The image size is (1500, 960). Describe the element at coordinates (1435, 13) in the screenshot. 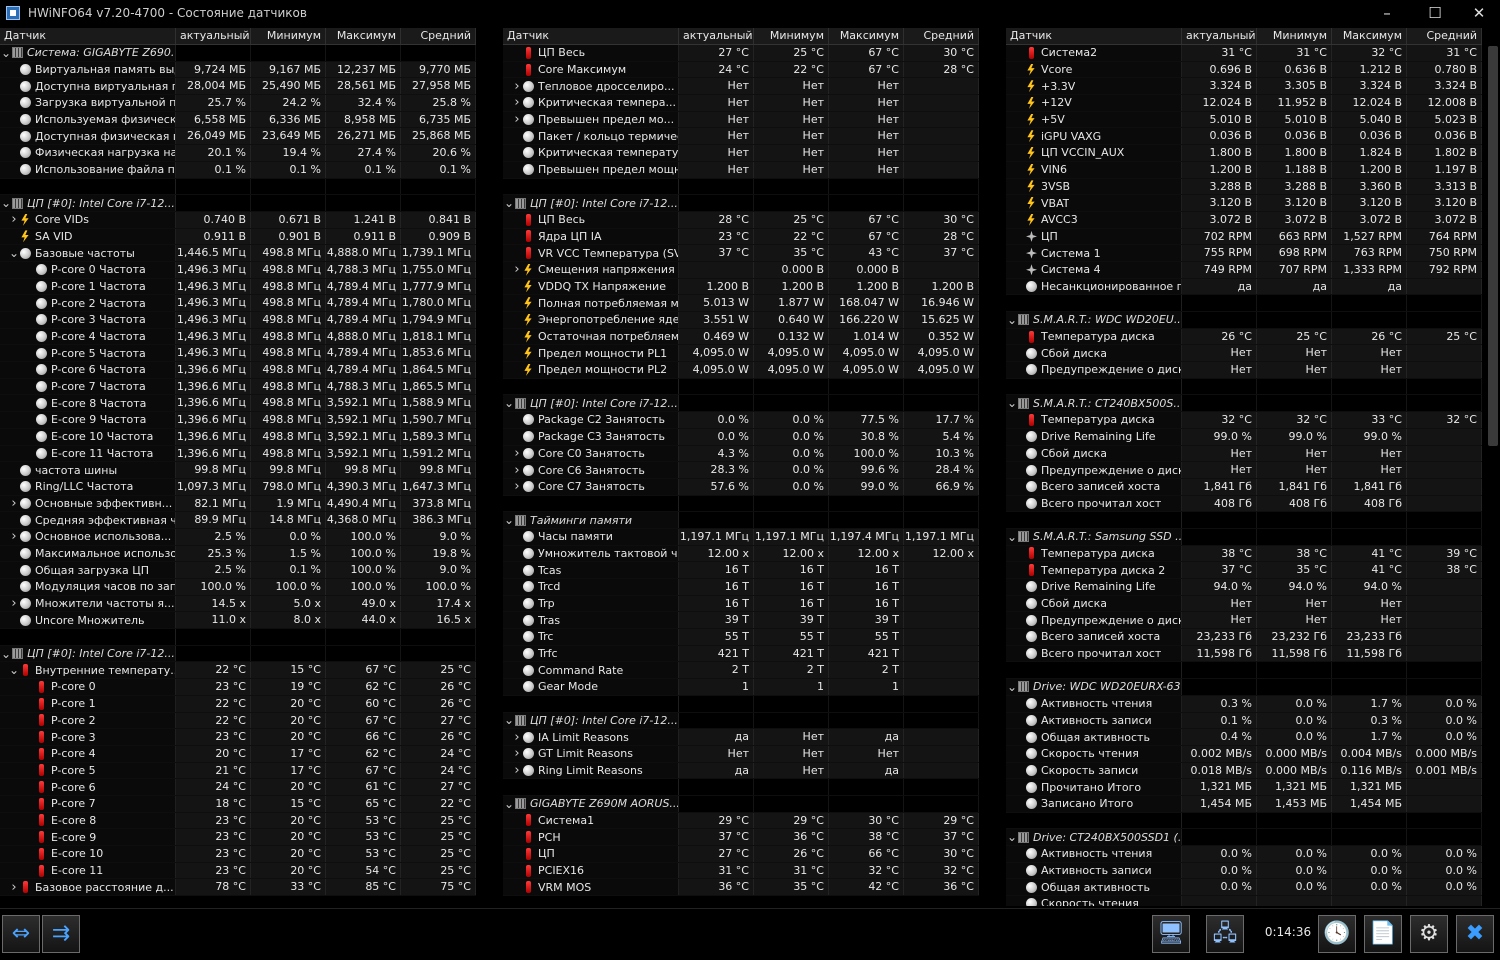

I see `maximize-button: ☐` at that location.